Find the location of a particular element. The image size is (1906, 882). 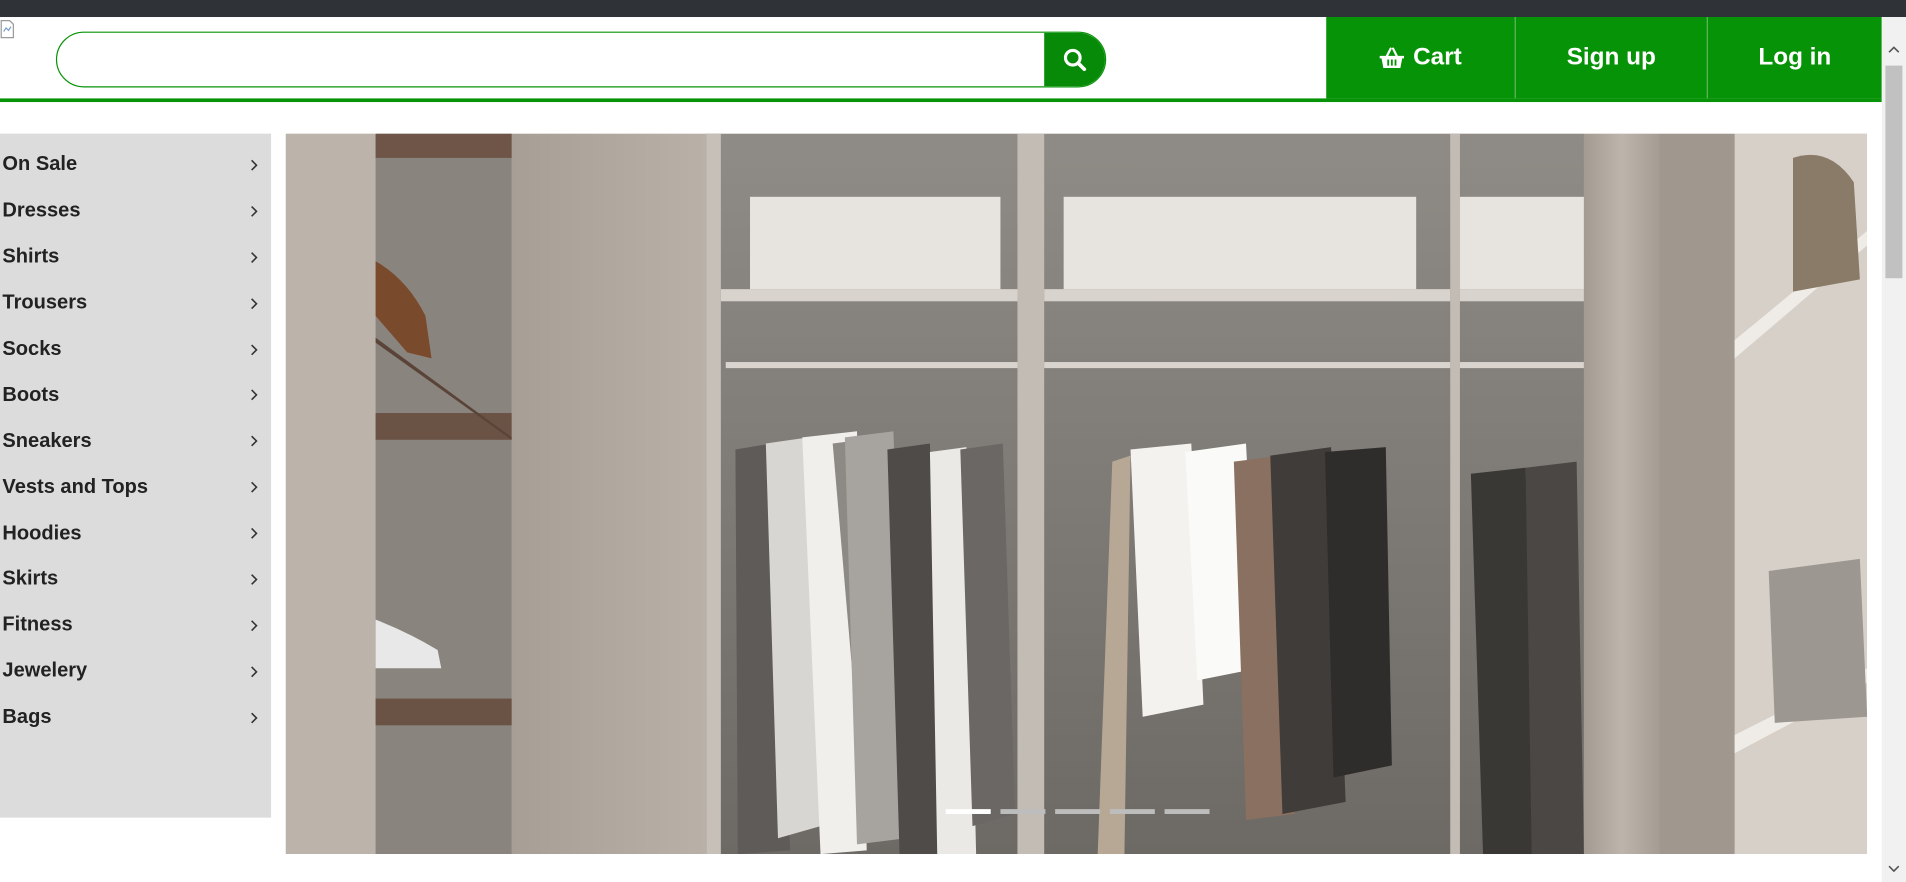

search-input is located at coordinates (551, 59).